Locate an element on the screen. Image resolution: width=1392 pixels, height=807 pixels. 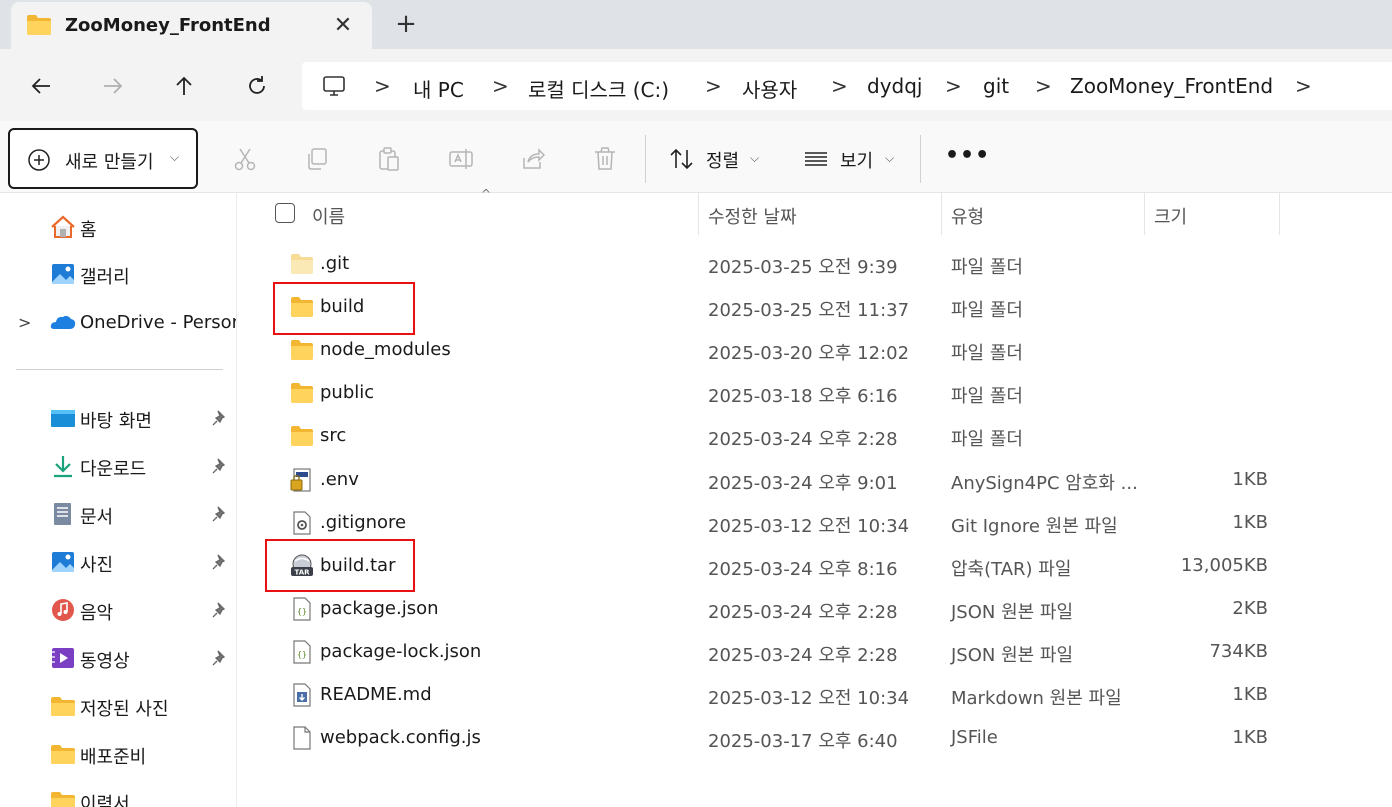
breadcrumb-git: git is located at coordinates (996, 86).